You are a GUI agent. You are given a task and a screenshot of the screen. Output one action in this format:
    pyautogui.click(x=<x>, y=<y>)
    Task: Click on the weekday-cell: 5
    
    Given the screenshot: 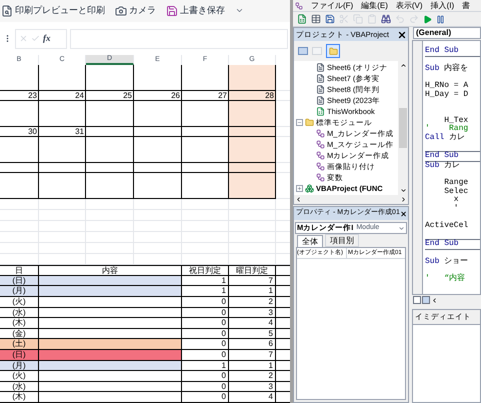 What is the action you would take?
    pyautogui.click(x=252, y=333)
    